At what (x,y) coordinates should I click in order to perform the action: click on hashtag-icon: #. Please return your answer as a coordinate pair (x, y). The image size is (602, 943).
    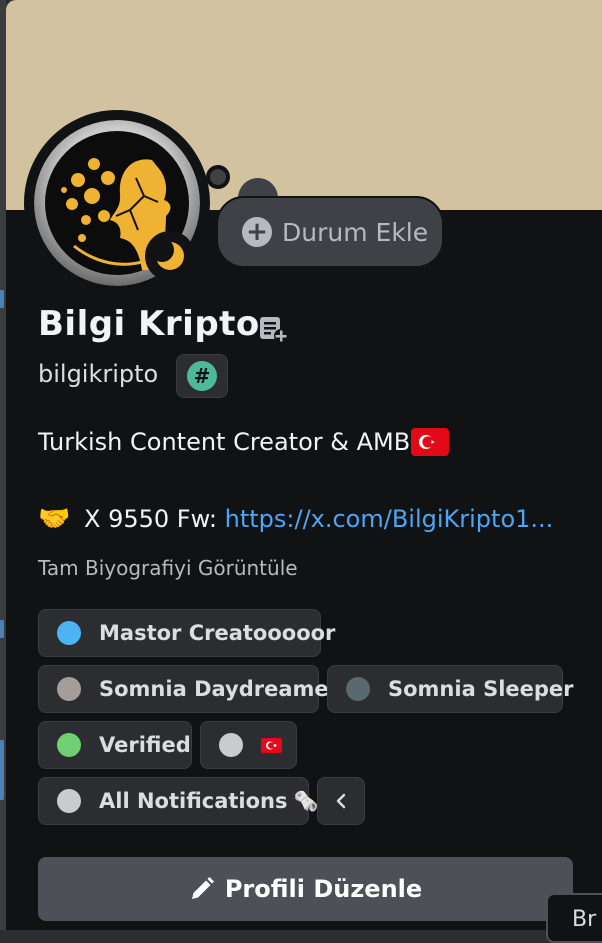
    Looking at the image, I should click on (202, 376).